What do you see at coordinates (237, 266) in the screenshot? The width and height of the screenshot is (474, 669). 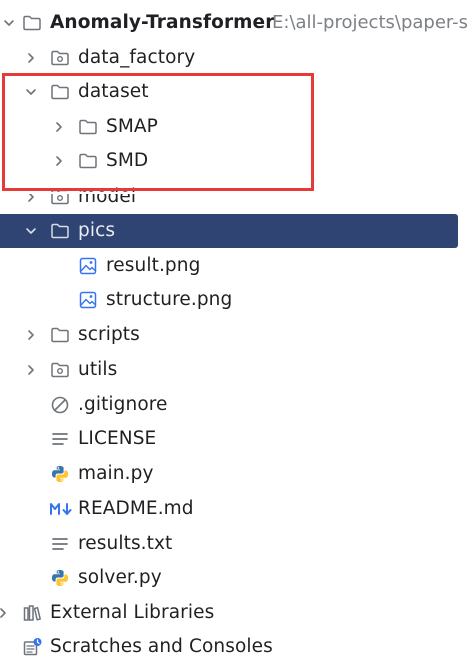 I see `tree-row-result-png: result.png` at bounding box center [237, 266].